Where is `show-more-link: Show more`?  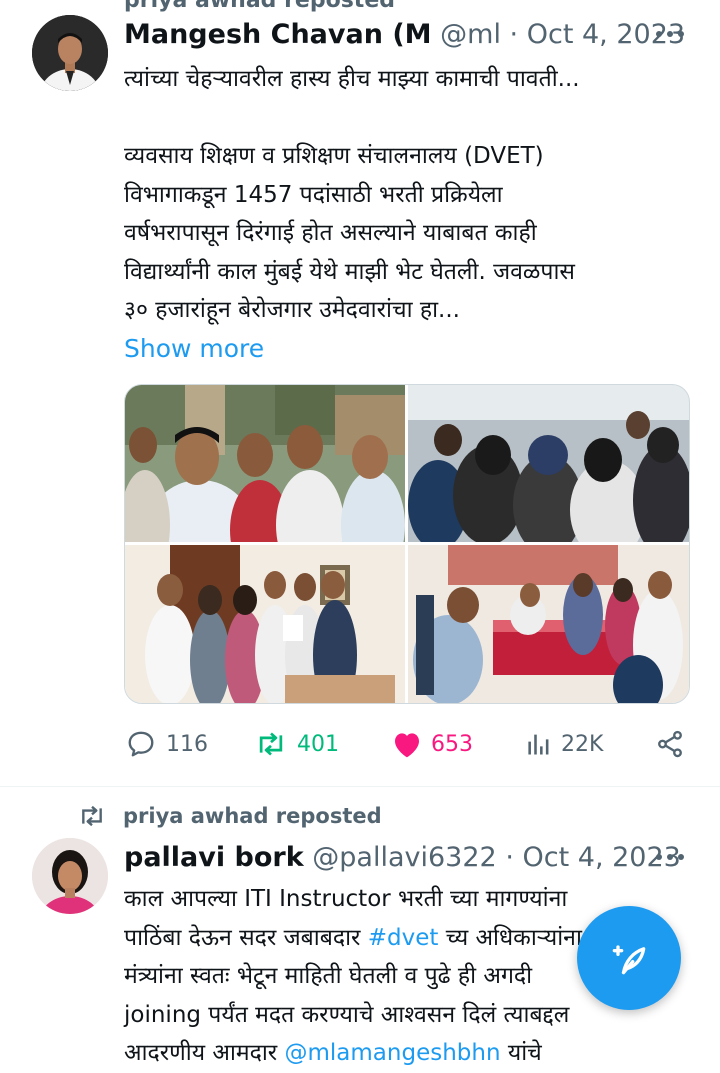
show-more-link: Show more is located at coordinates (409, 349).